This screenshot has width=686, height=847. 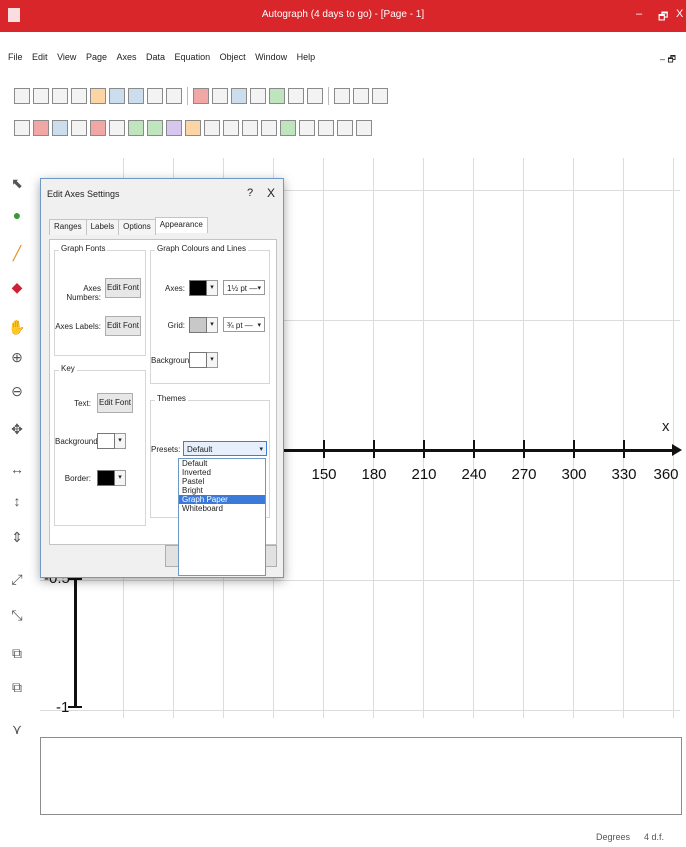 What do you see at coordinates (98, 96) in the screenshot?
I see `open-folder-icon` at bounding box center [98, 96].